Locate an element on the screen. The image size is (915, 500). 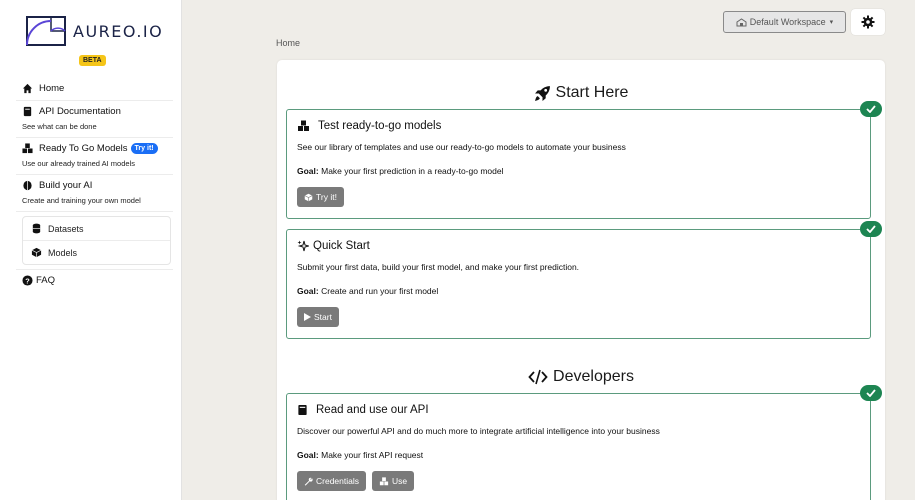
button-label: Credentials is located at coordinates (337, 481).